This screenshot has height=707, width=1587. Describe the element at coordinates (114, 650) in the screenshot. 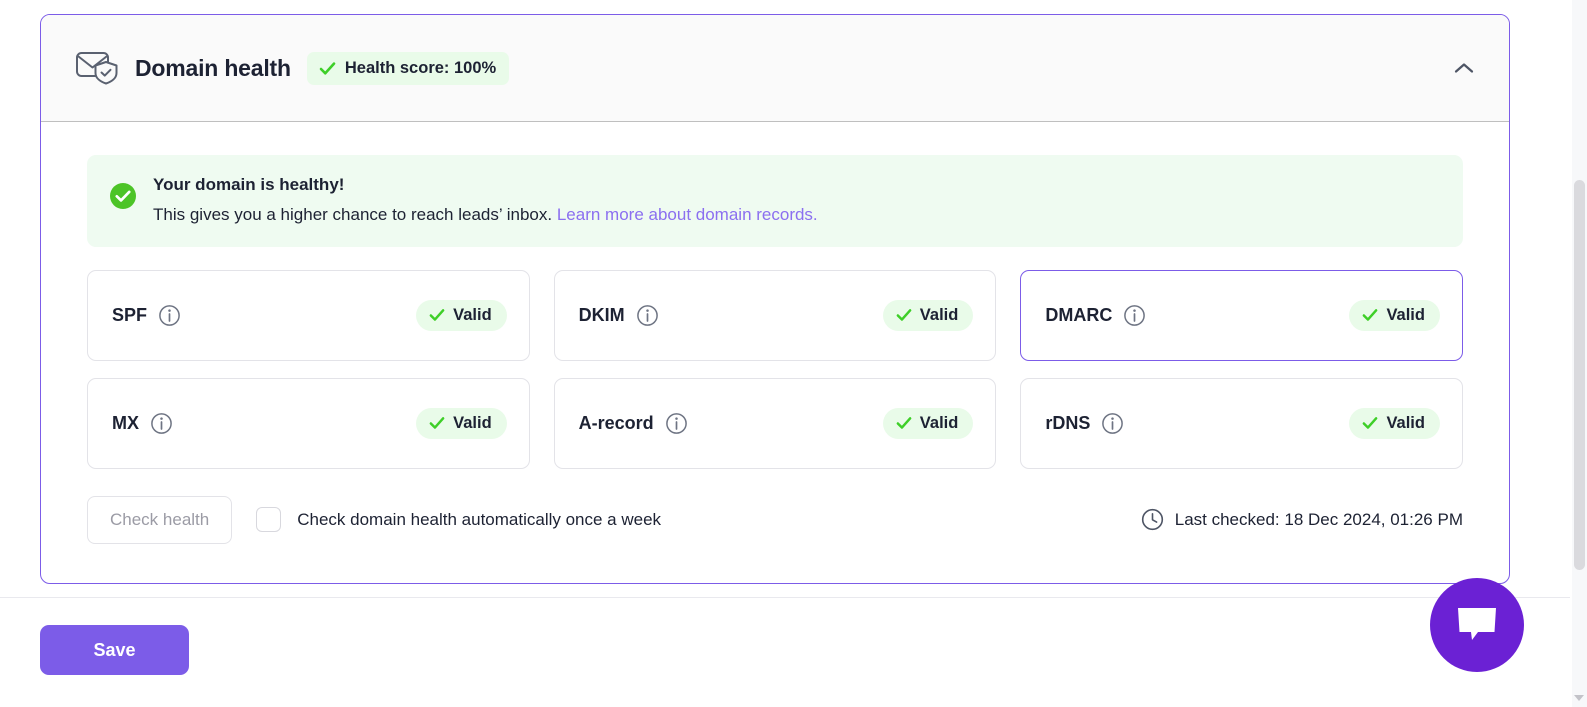

I see `save-button: Save` at that location.